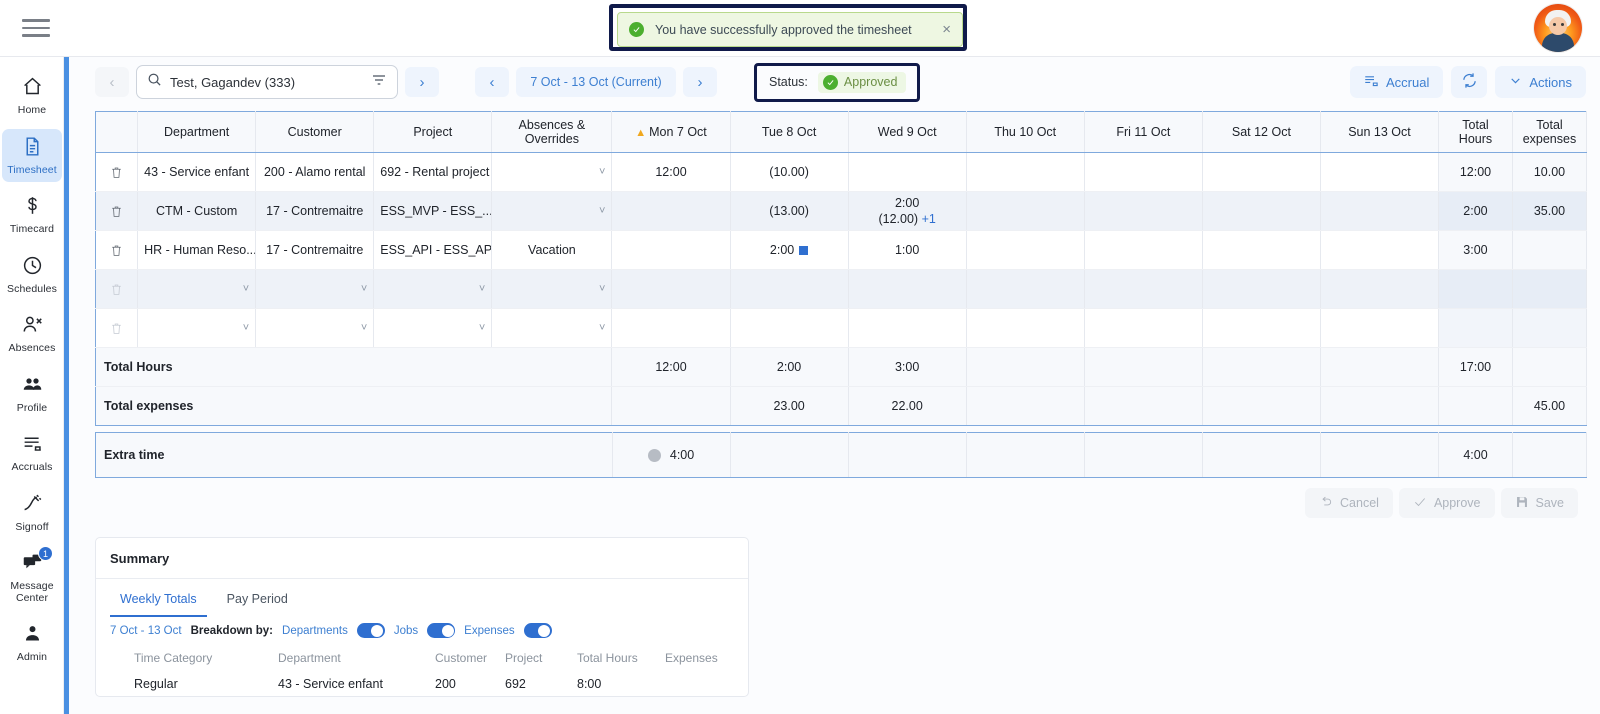  I want to click on toggle-expenses, so click(537, 630).